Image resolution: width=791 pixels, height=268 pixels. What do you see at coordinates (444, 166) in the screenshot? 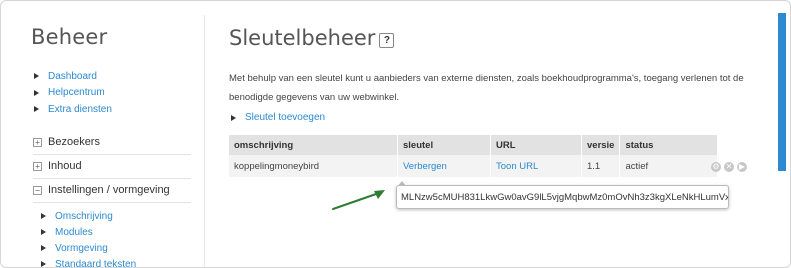
I see `hide-key-link: Verbergen` at bounding box center [444, 166].